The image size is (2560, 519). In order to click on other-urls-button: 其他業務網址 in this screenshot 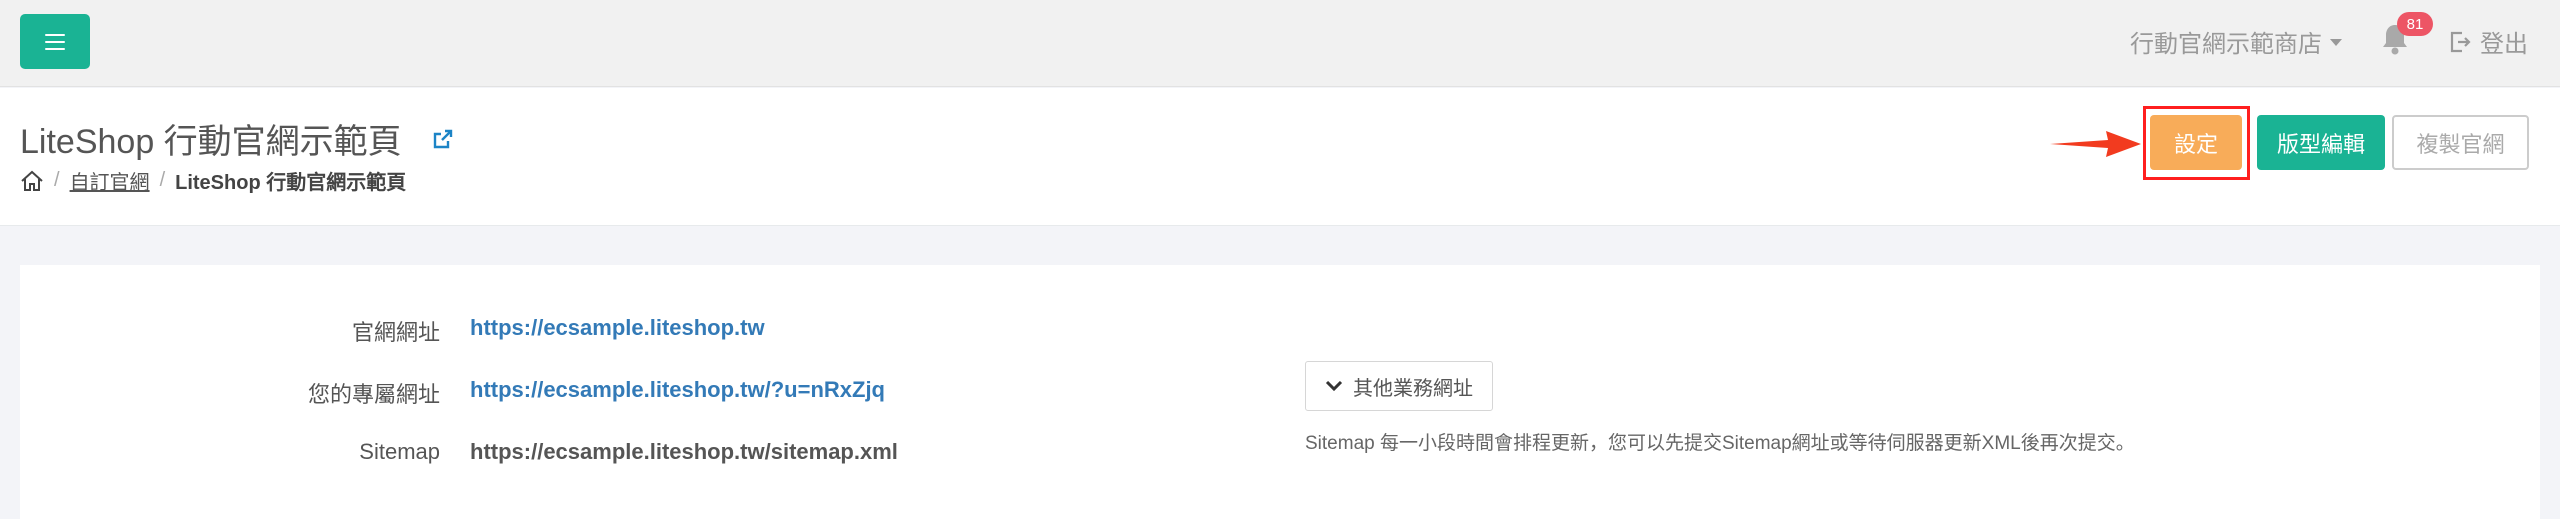, I will do `click(1399, 386)`.